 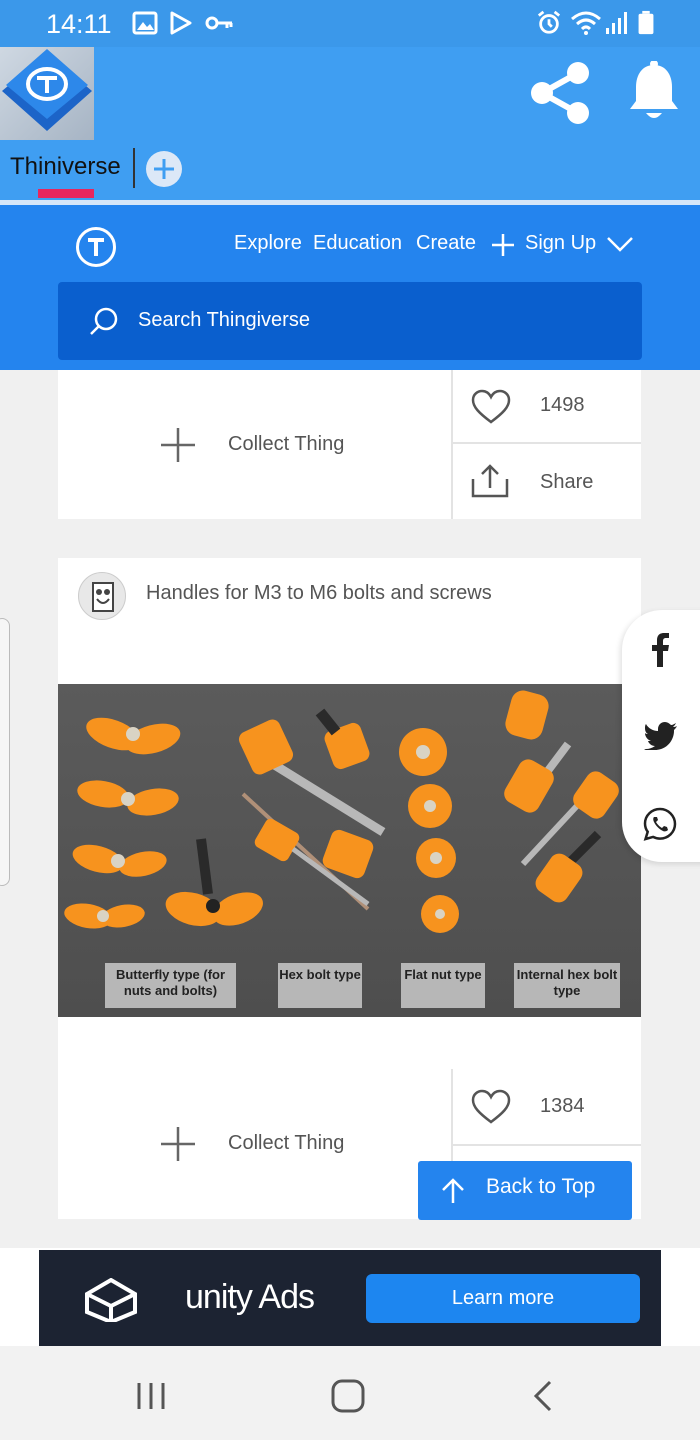 What do you see at coordinates (181, 23) in the screenshot?
I see `play-store-icon` at bounding box center [181, 23].